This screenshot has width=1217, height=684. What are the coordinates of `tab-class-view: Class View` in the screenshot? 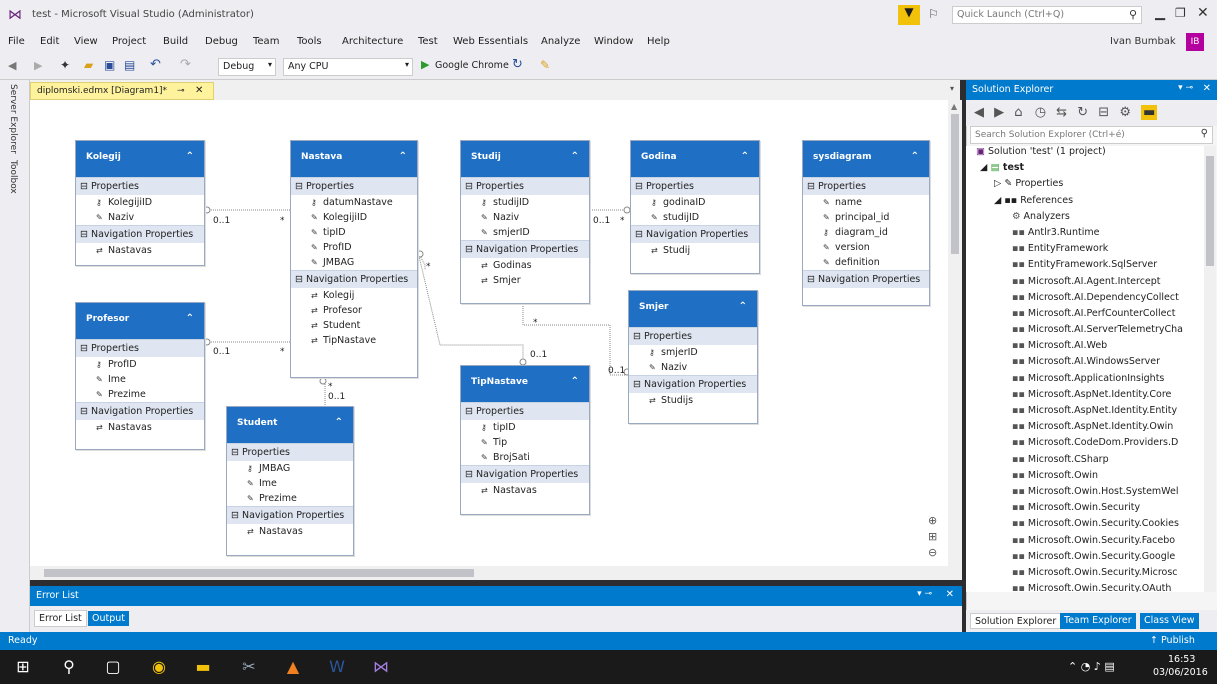 It's located at (1169, 621).